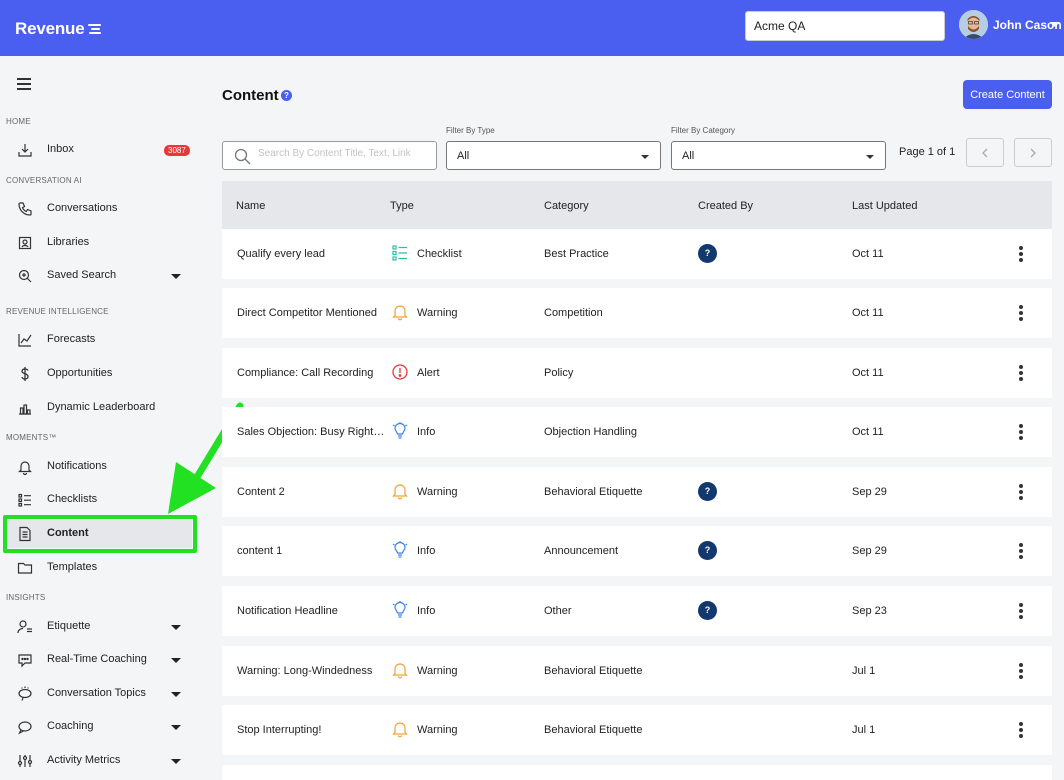 This screenshot has width=1064, height=780. I want to click on filter-type-select: All, so click(553, 155).